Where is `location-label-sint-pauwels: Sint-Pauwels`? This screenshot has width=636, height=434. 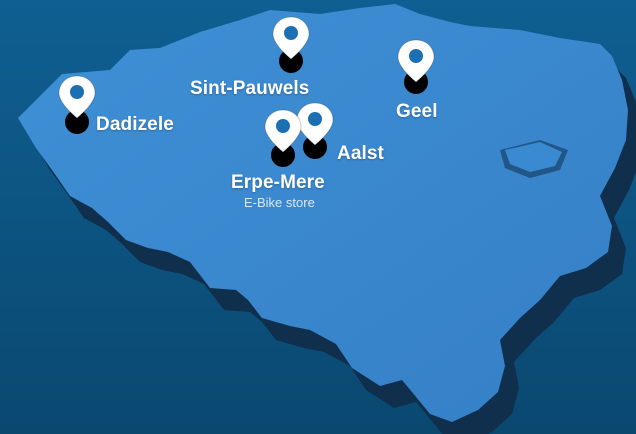 location-label-sint-pauwels: Sint-Pauwels is located at coordinates (249, 89).